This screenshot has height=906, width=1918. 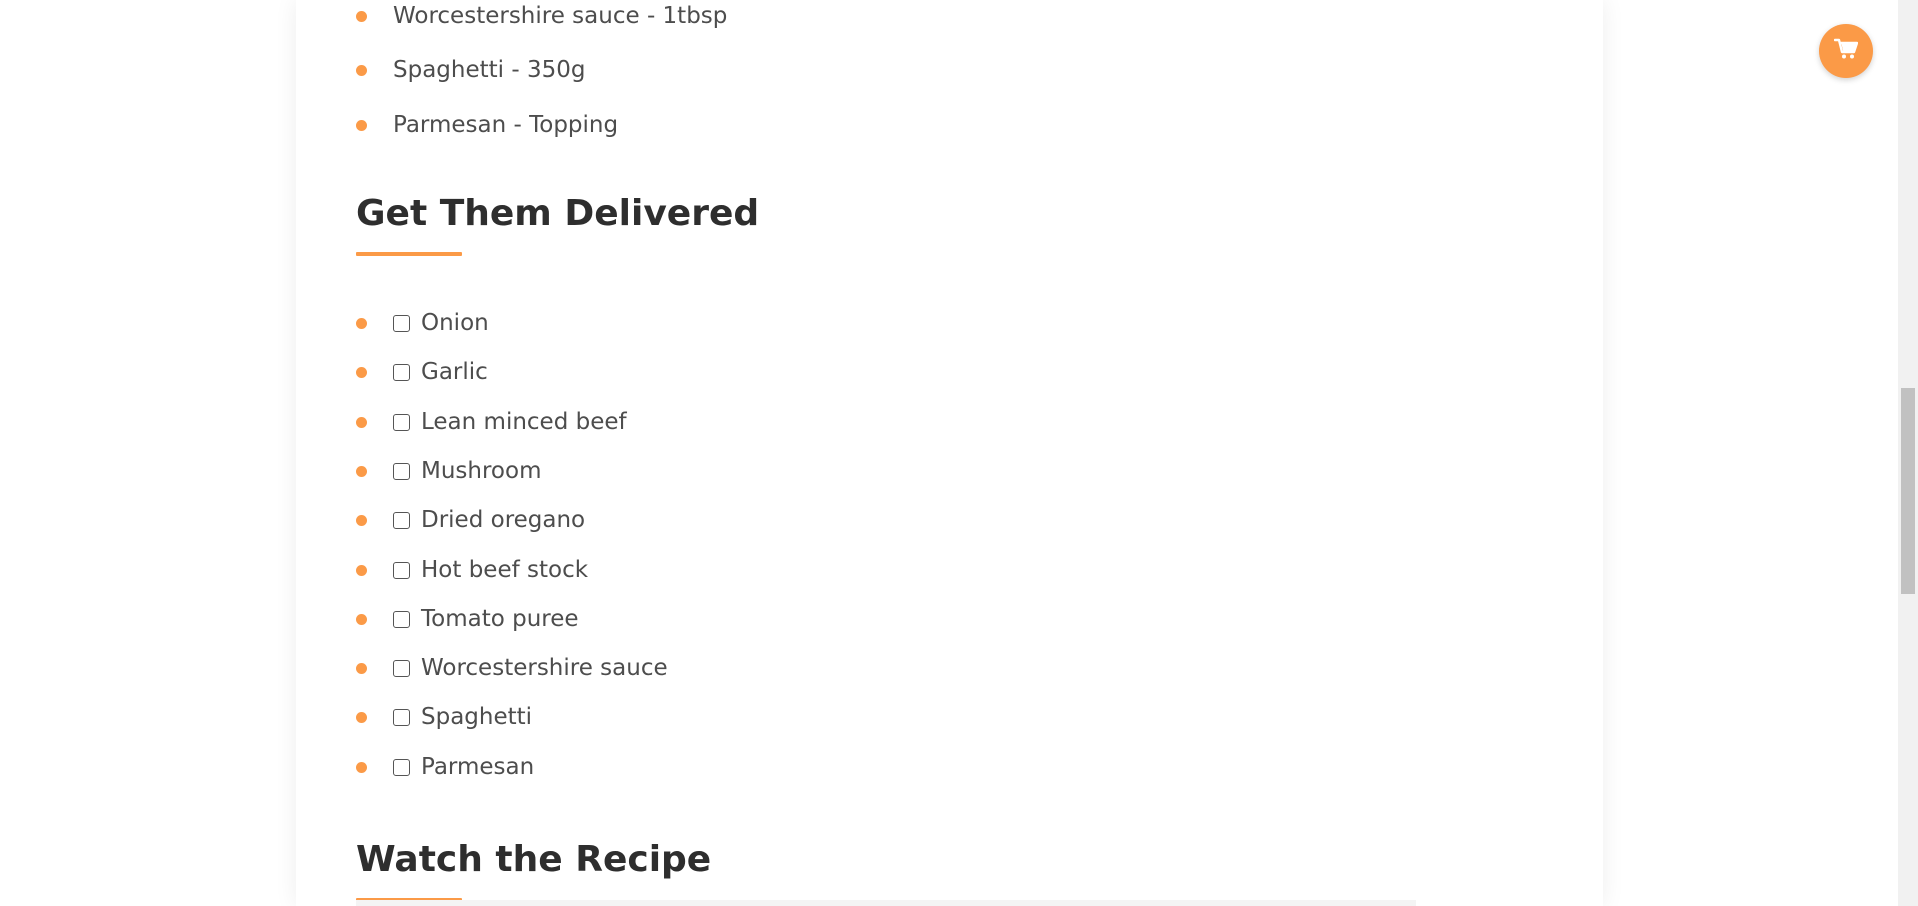 I want to click on list-item: Tomato puree, so click(x=556, y=619).